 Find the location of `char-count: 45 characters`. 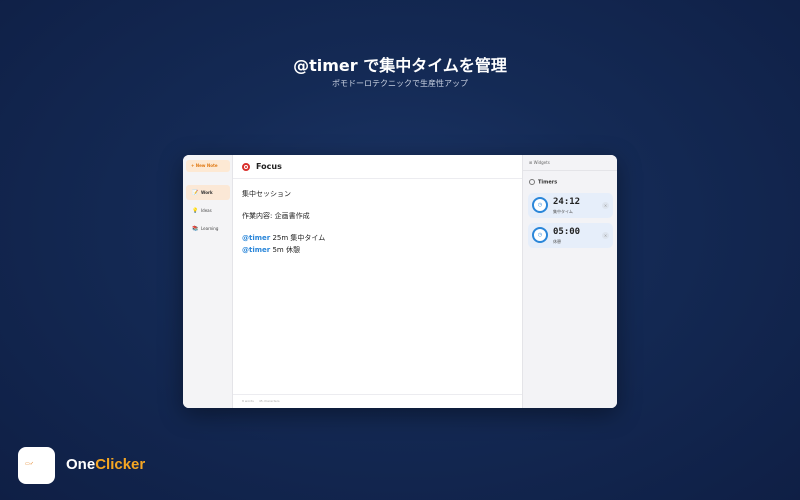

char-count: 45 characters is located at coordinates (269, 401).